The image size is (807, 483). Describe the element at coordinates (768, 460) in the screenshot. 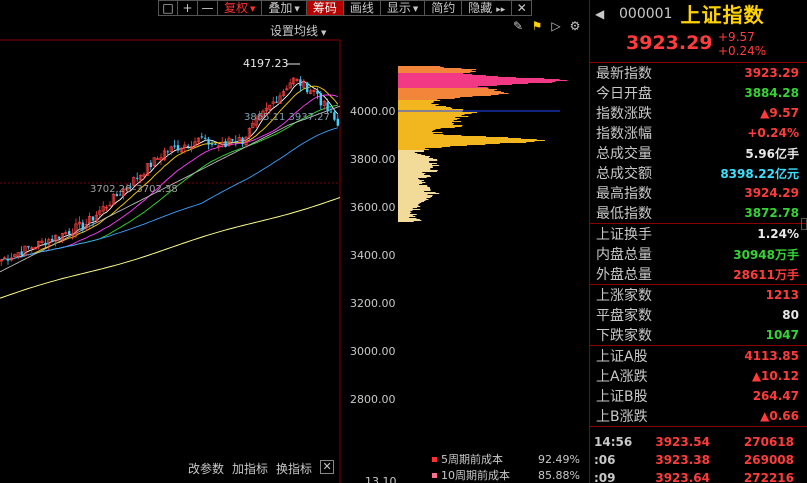

I see `tick-vol: 269008` at that location.